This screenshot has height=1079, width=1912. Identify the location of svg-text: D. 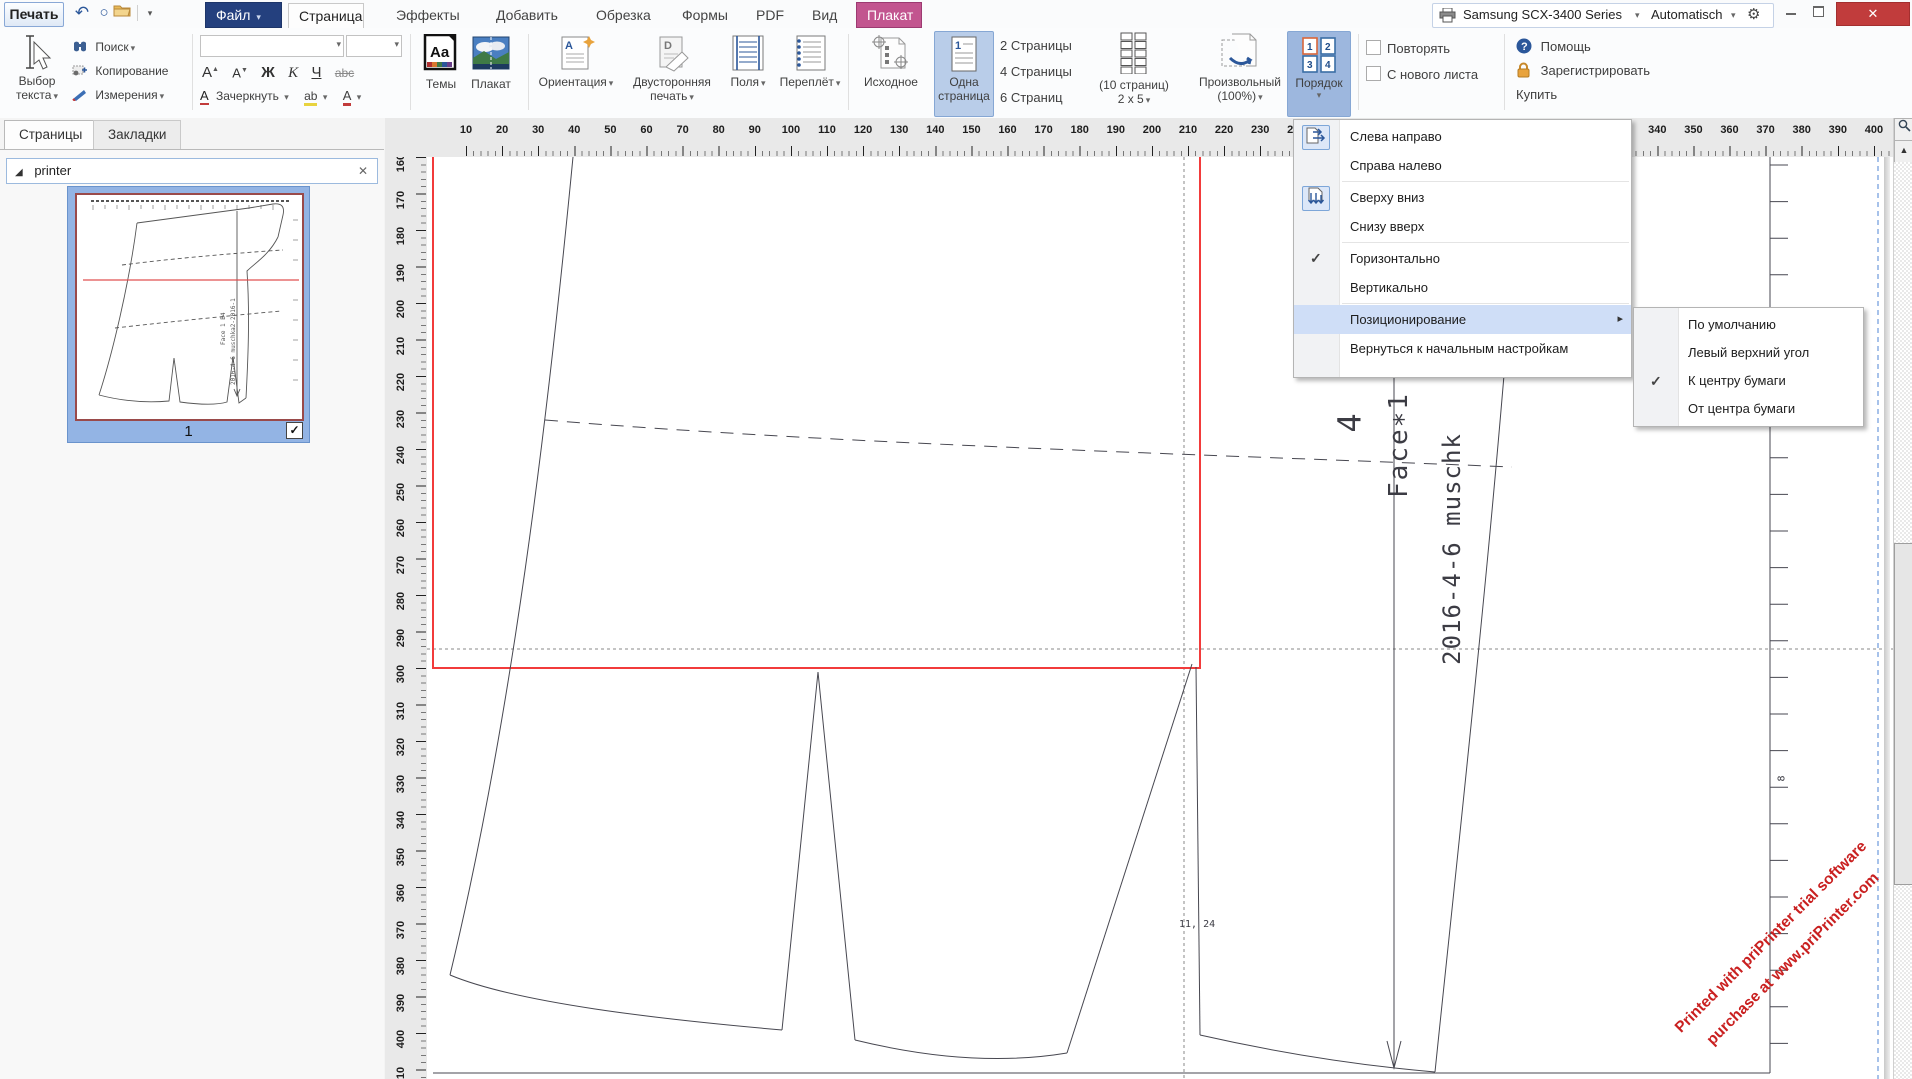
(668, 46).